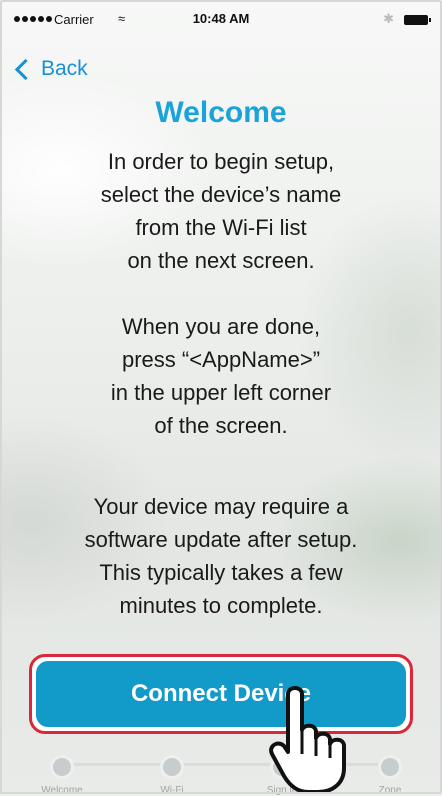  I want to click on text-line: This typically takes a few, so click(221, 572).